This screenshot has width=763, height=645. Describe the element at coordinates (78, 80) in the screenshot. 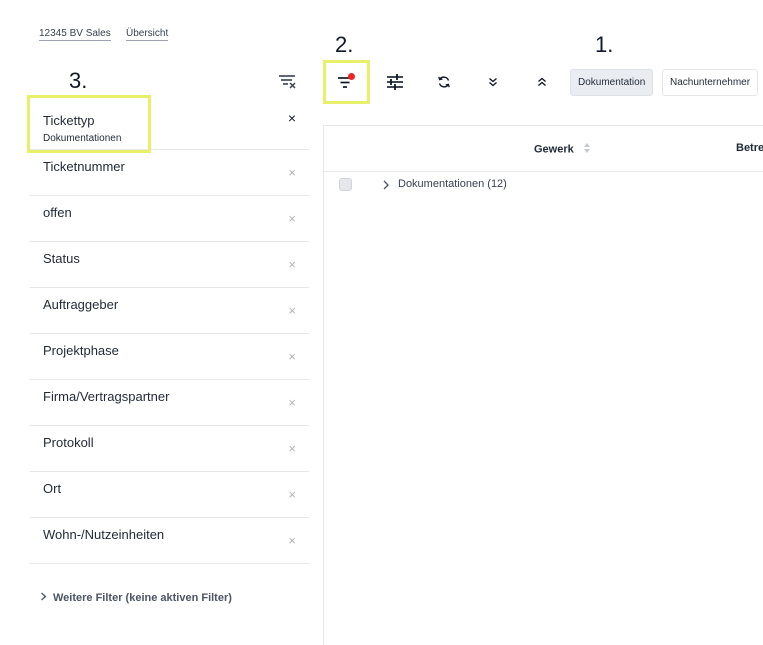

I see `annotation-three: 3.` at that location.